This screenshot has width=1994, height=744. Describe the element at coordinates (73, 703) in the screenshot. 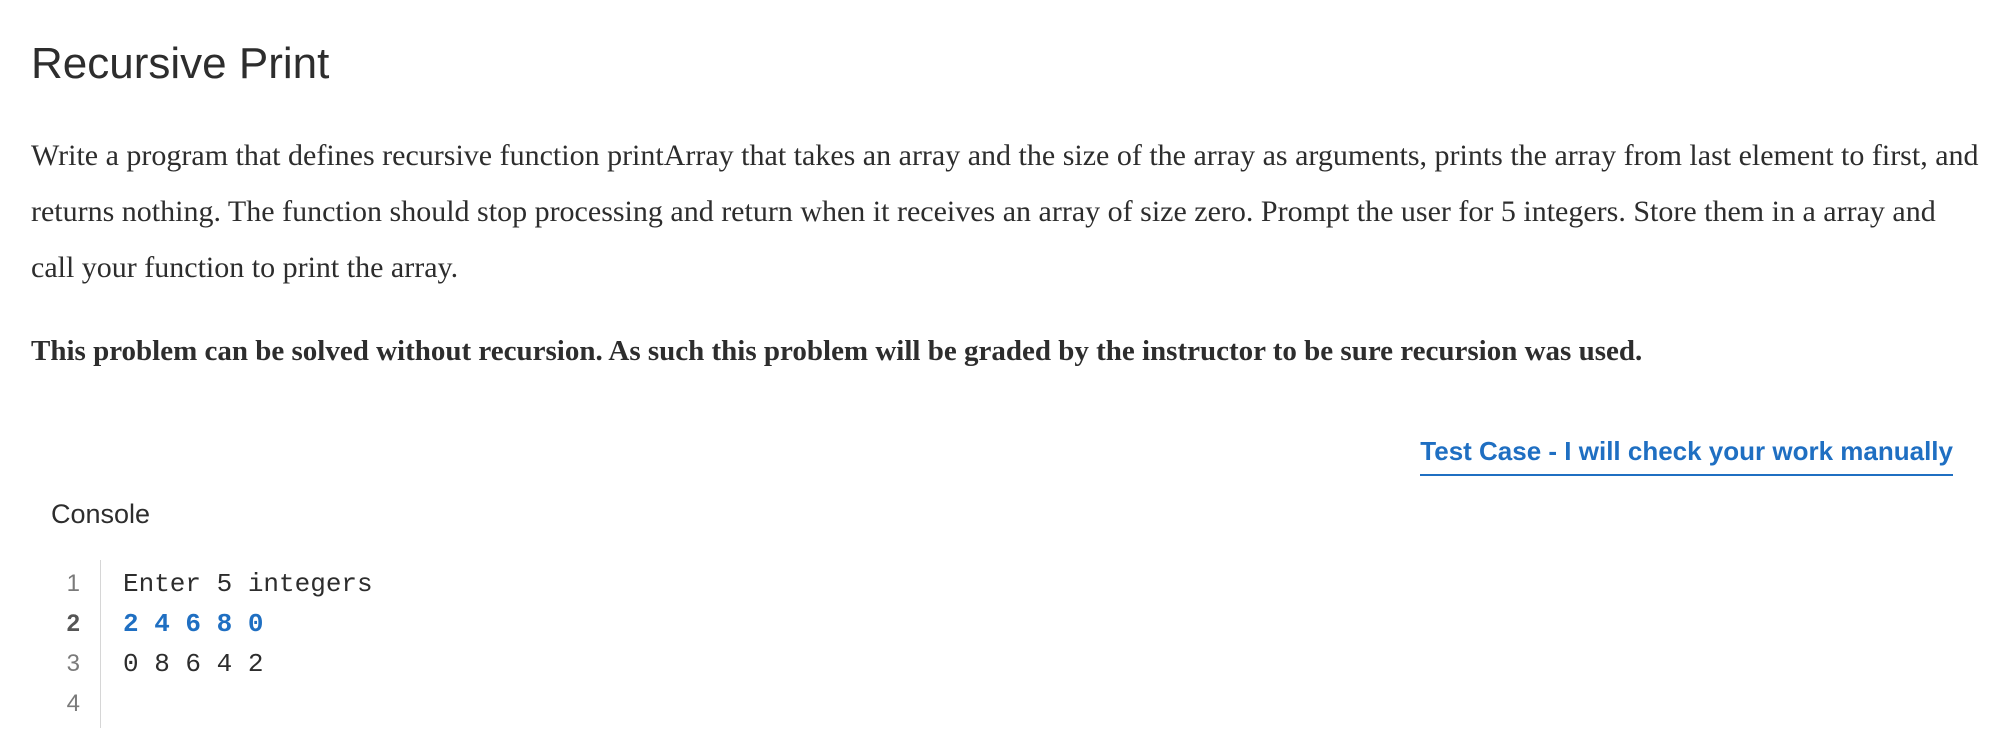

I see `line-number: 4` at that location.